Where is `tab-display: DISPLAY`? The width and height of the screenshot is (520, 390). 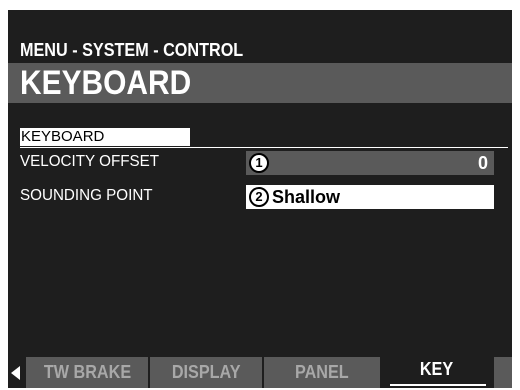 tab-display: DISPLAY is located at coordinates (206, 372).